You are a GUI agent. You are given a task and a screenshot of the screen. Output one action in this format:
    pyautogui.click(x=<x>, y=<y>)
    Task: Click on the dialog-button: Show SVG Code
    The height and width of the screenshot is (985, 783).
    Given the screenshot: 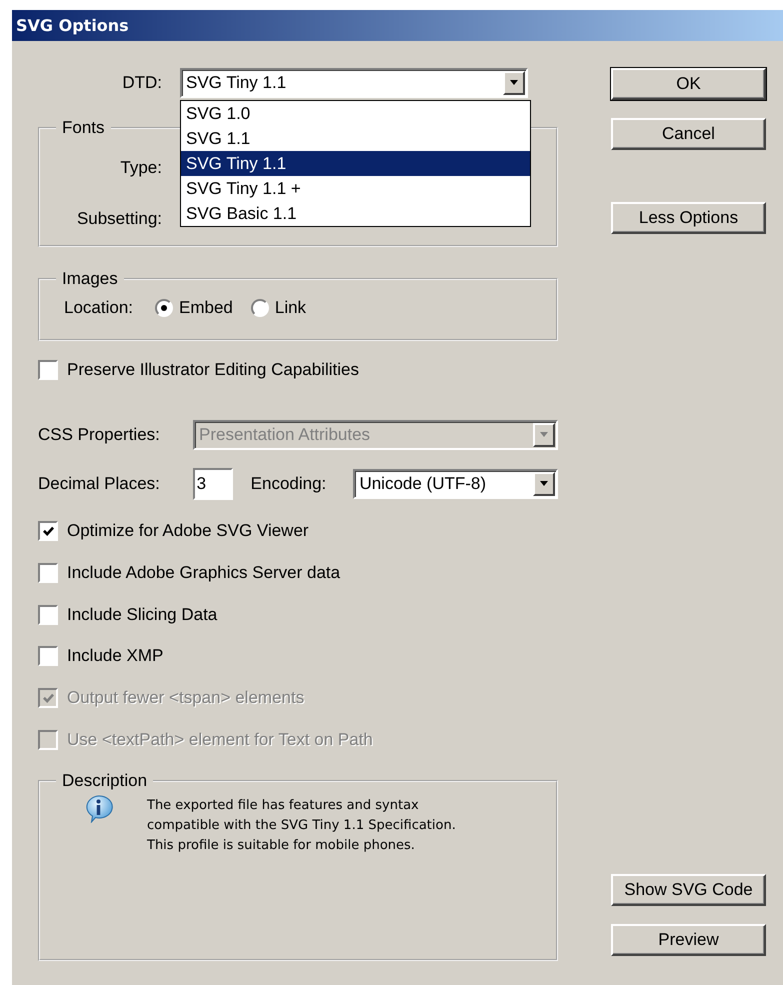 What is the action you would take?
    pyautogui.click(x=688, y=890)
    